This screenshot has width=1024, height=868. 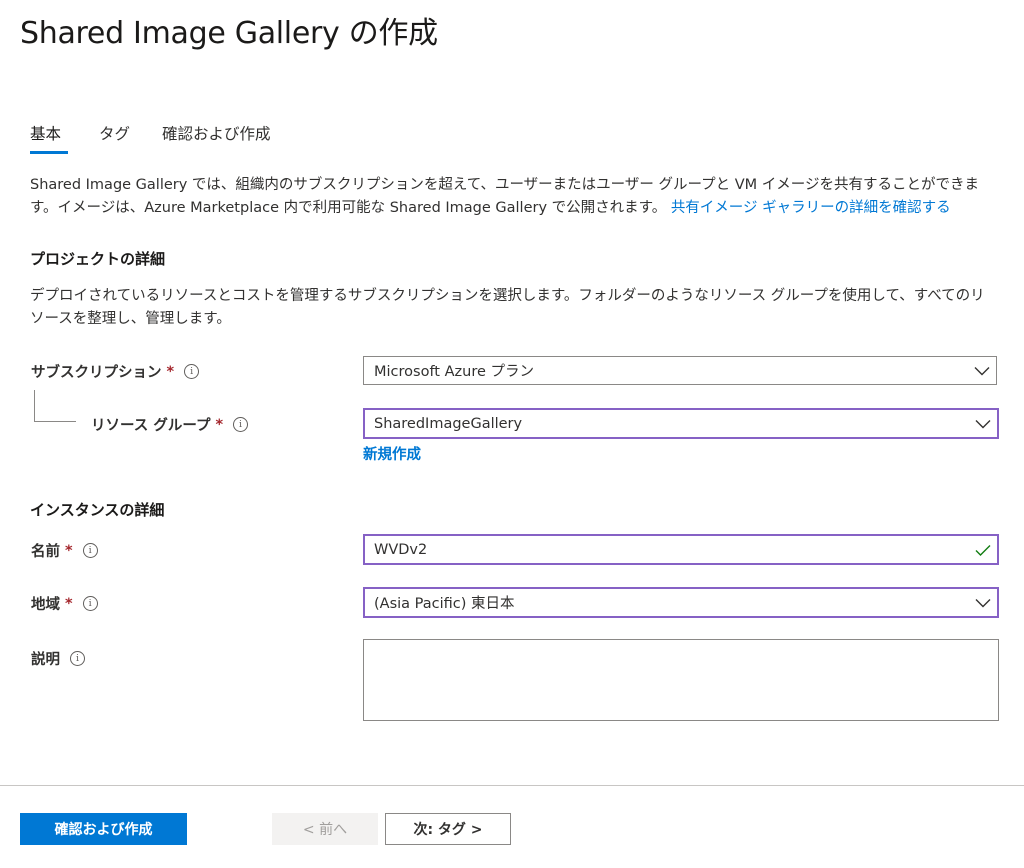 What do you see at coordinates (681, 423) in the screenshot?
I see `resource-group-dropdown: SharedImageGallery` at bounding box center [681, 423].